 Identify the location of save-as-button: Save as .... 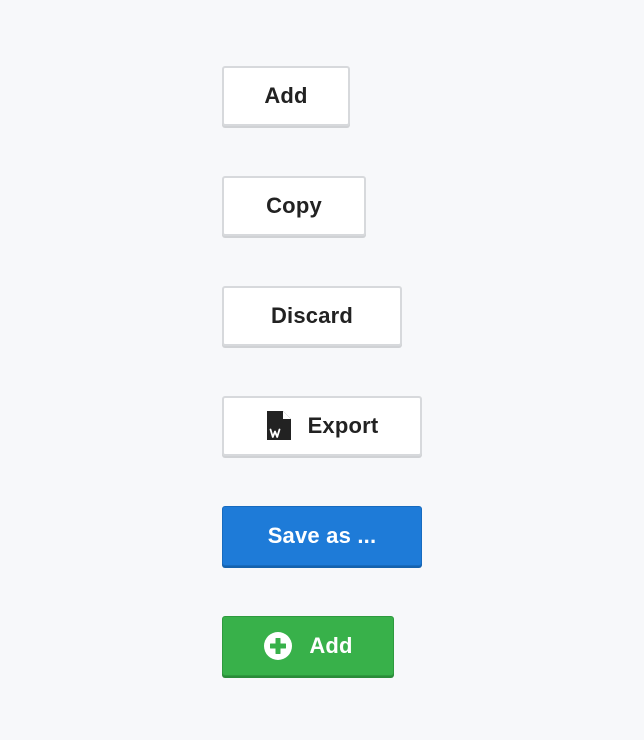
(322, 536).